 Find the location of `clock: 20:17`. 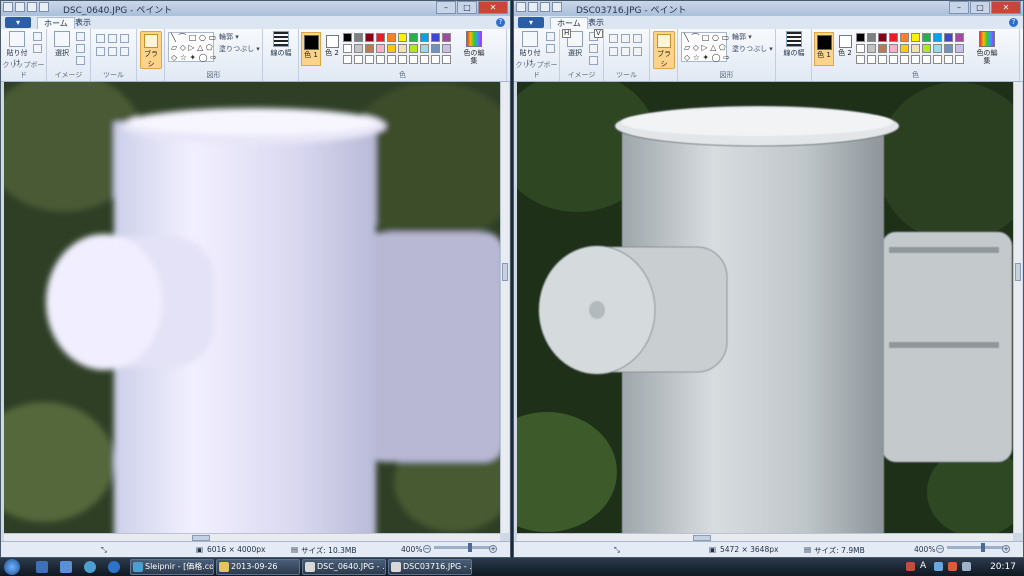

clock: 20:17 is located at coordinates (1003, 567).